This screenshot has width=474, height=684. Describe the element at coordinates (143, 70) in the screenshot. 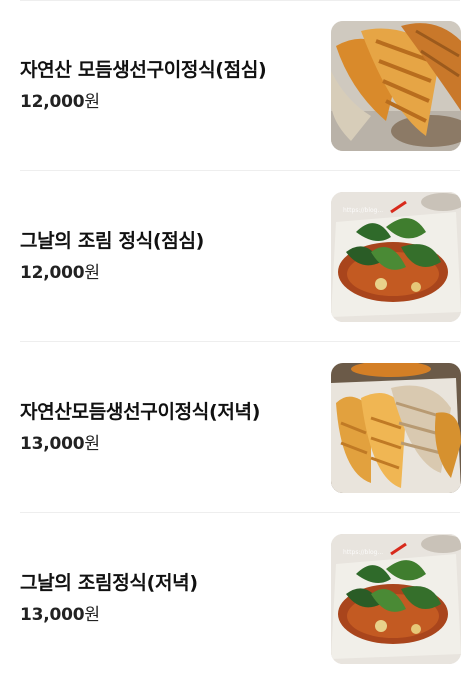

I see `menu-item-name: 자연산 모듬생선구이정식(점심)` at that location.